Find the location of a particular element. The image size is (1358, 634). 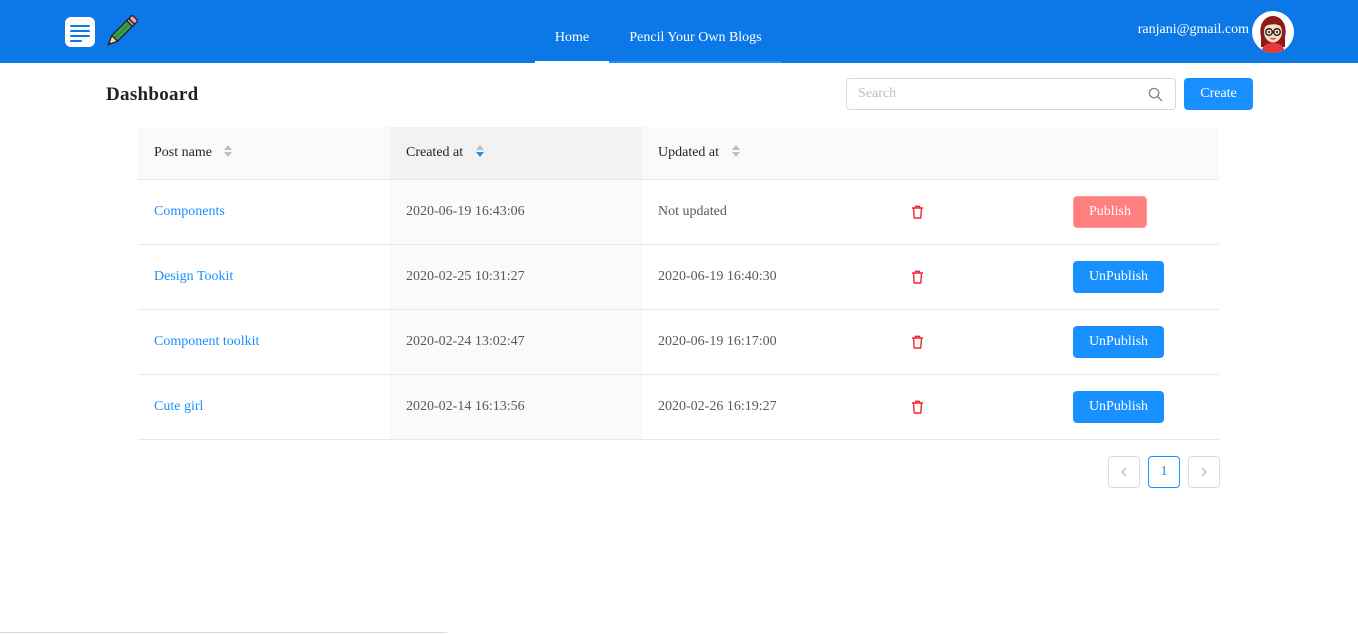

search-box is located at coordinates (1011, 94).